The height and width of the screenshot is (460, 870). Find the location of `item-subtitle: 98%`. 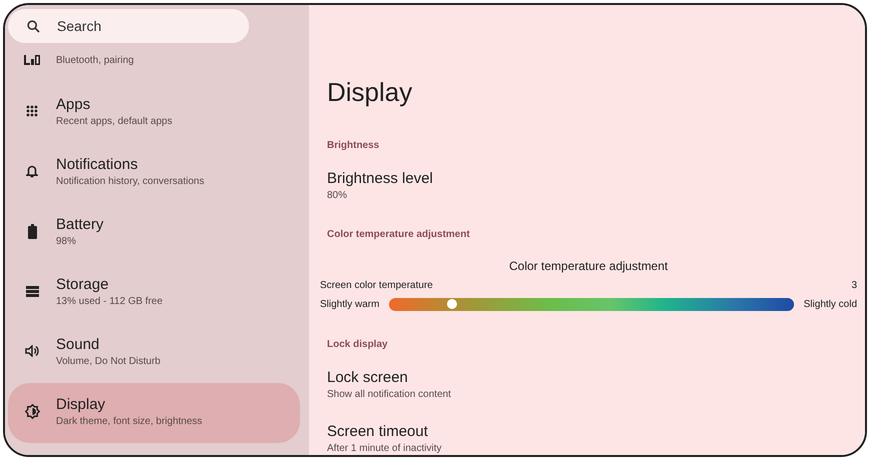

item-subtitle: 98% is located at coordinates (67, 241).